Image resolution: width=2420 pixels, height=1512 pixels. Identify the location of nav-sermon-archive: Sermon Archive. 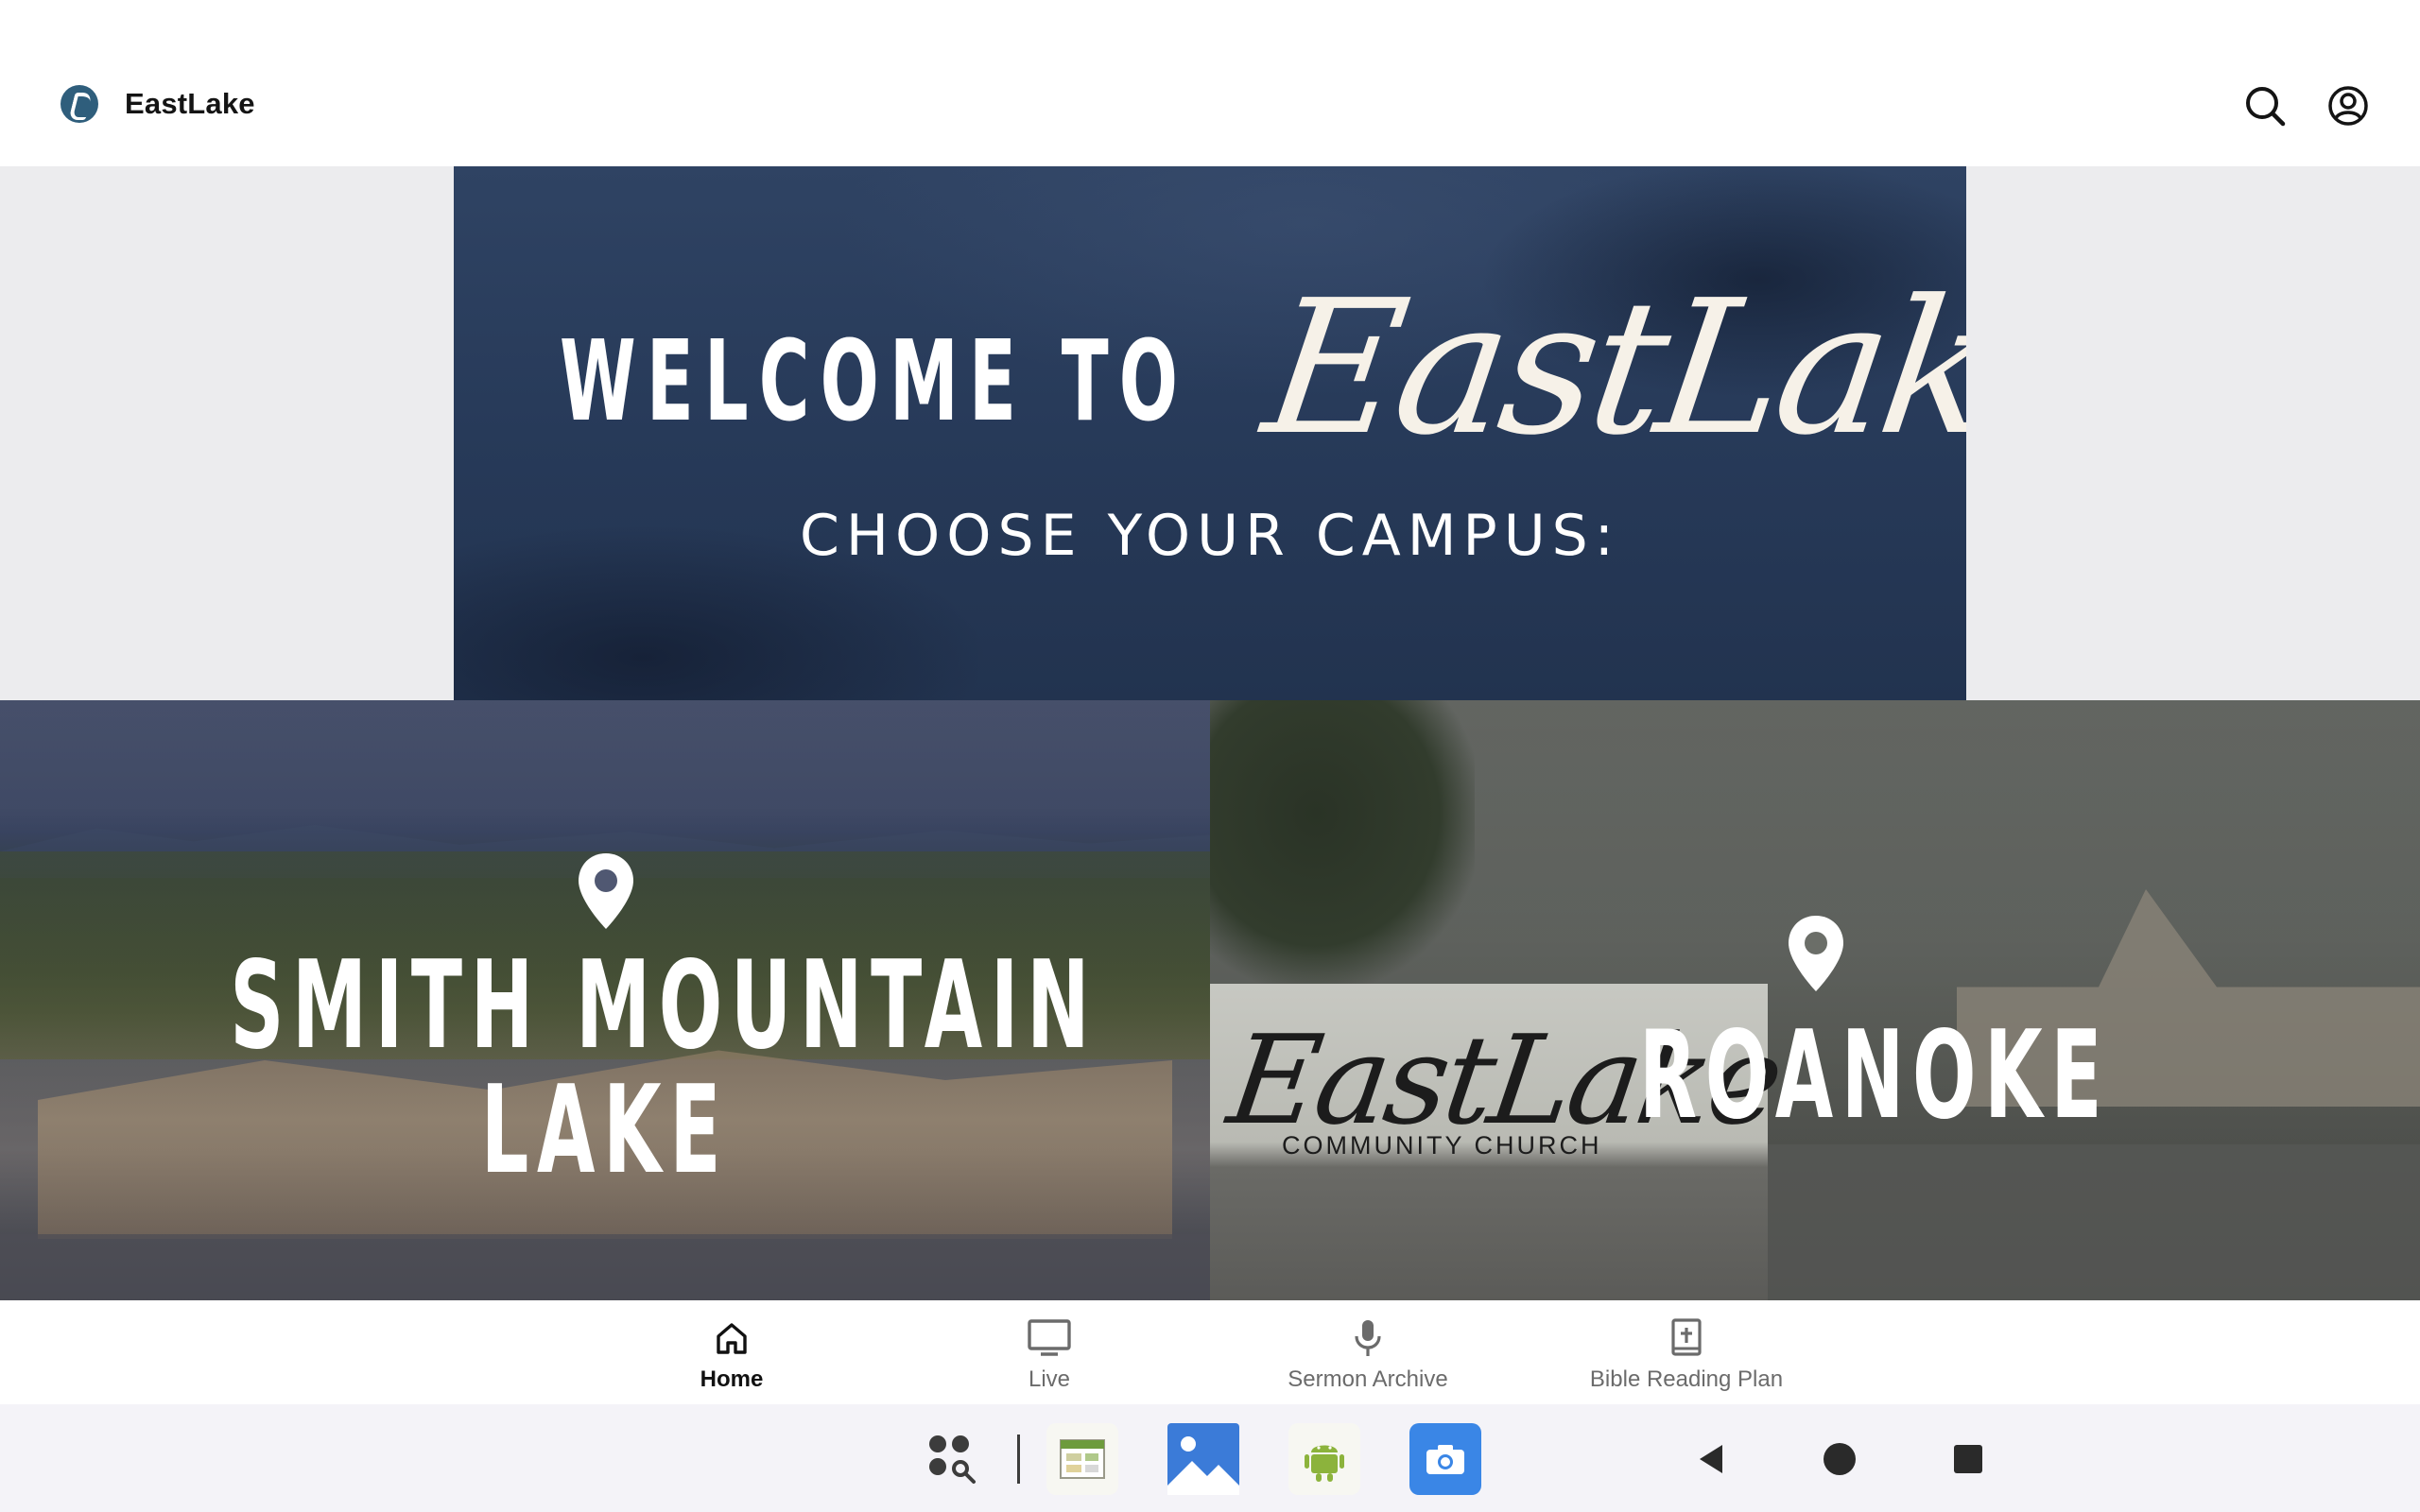
(1368, 1354).